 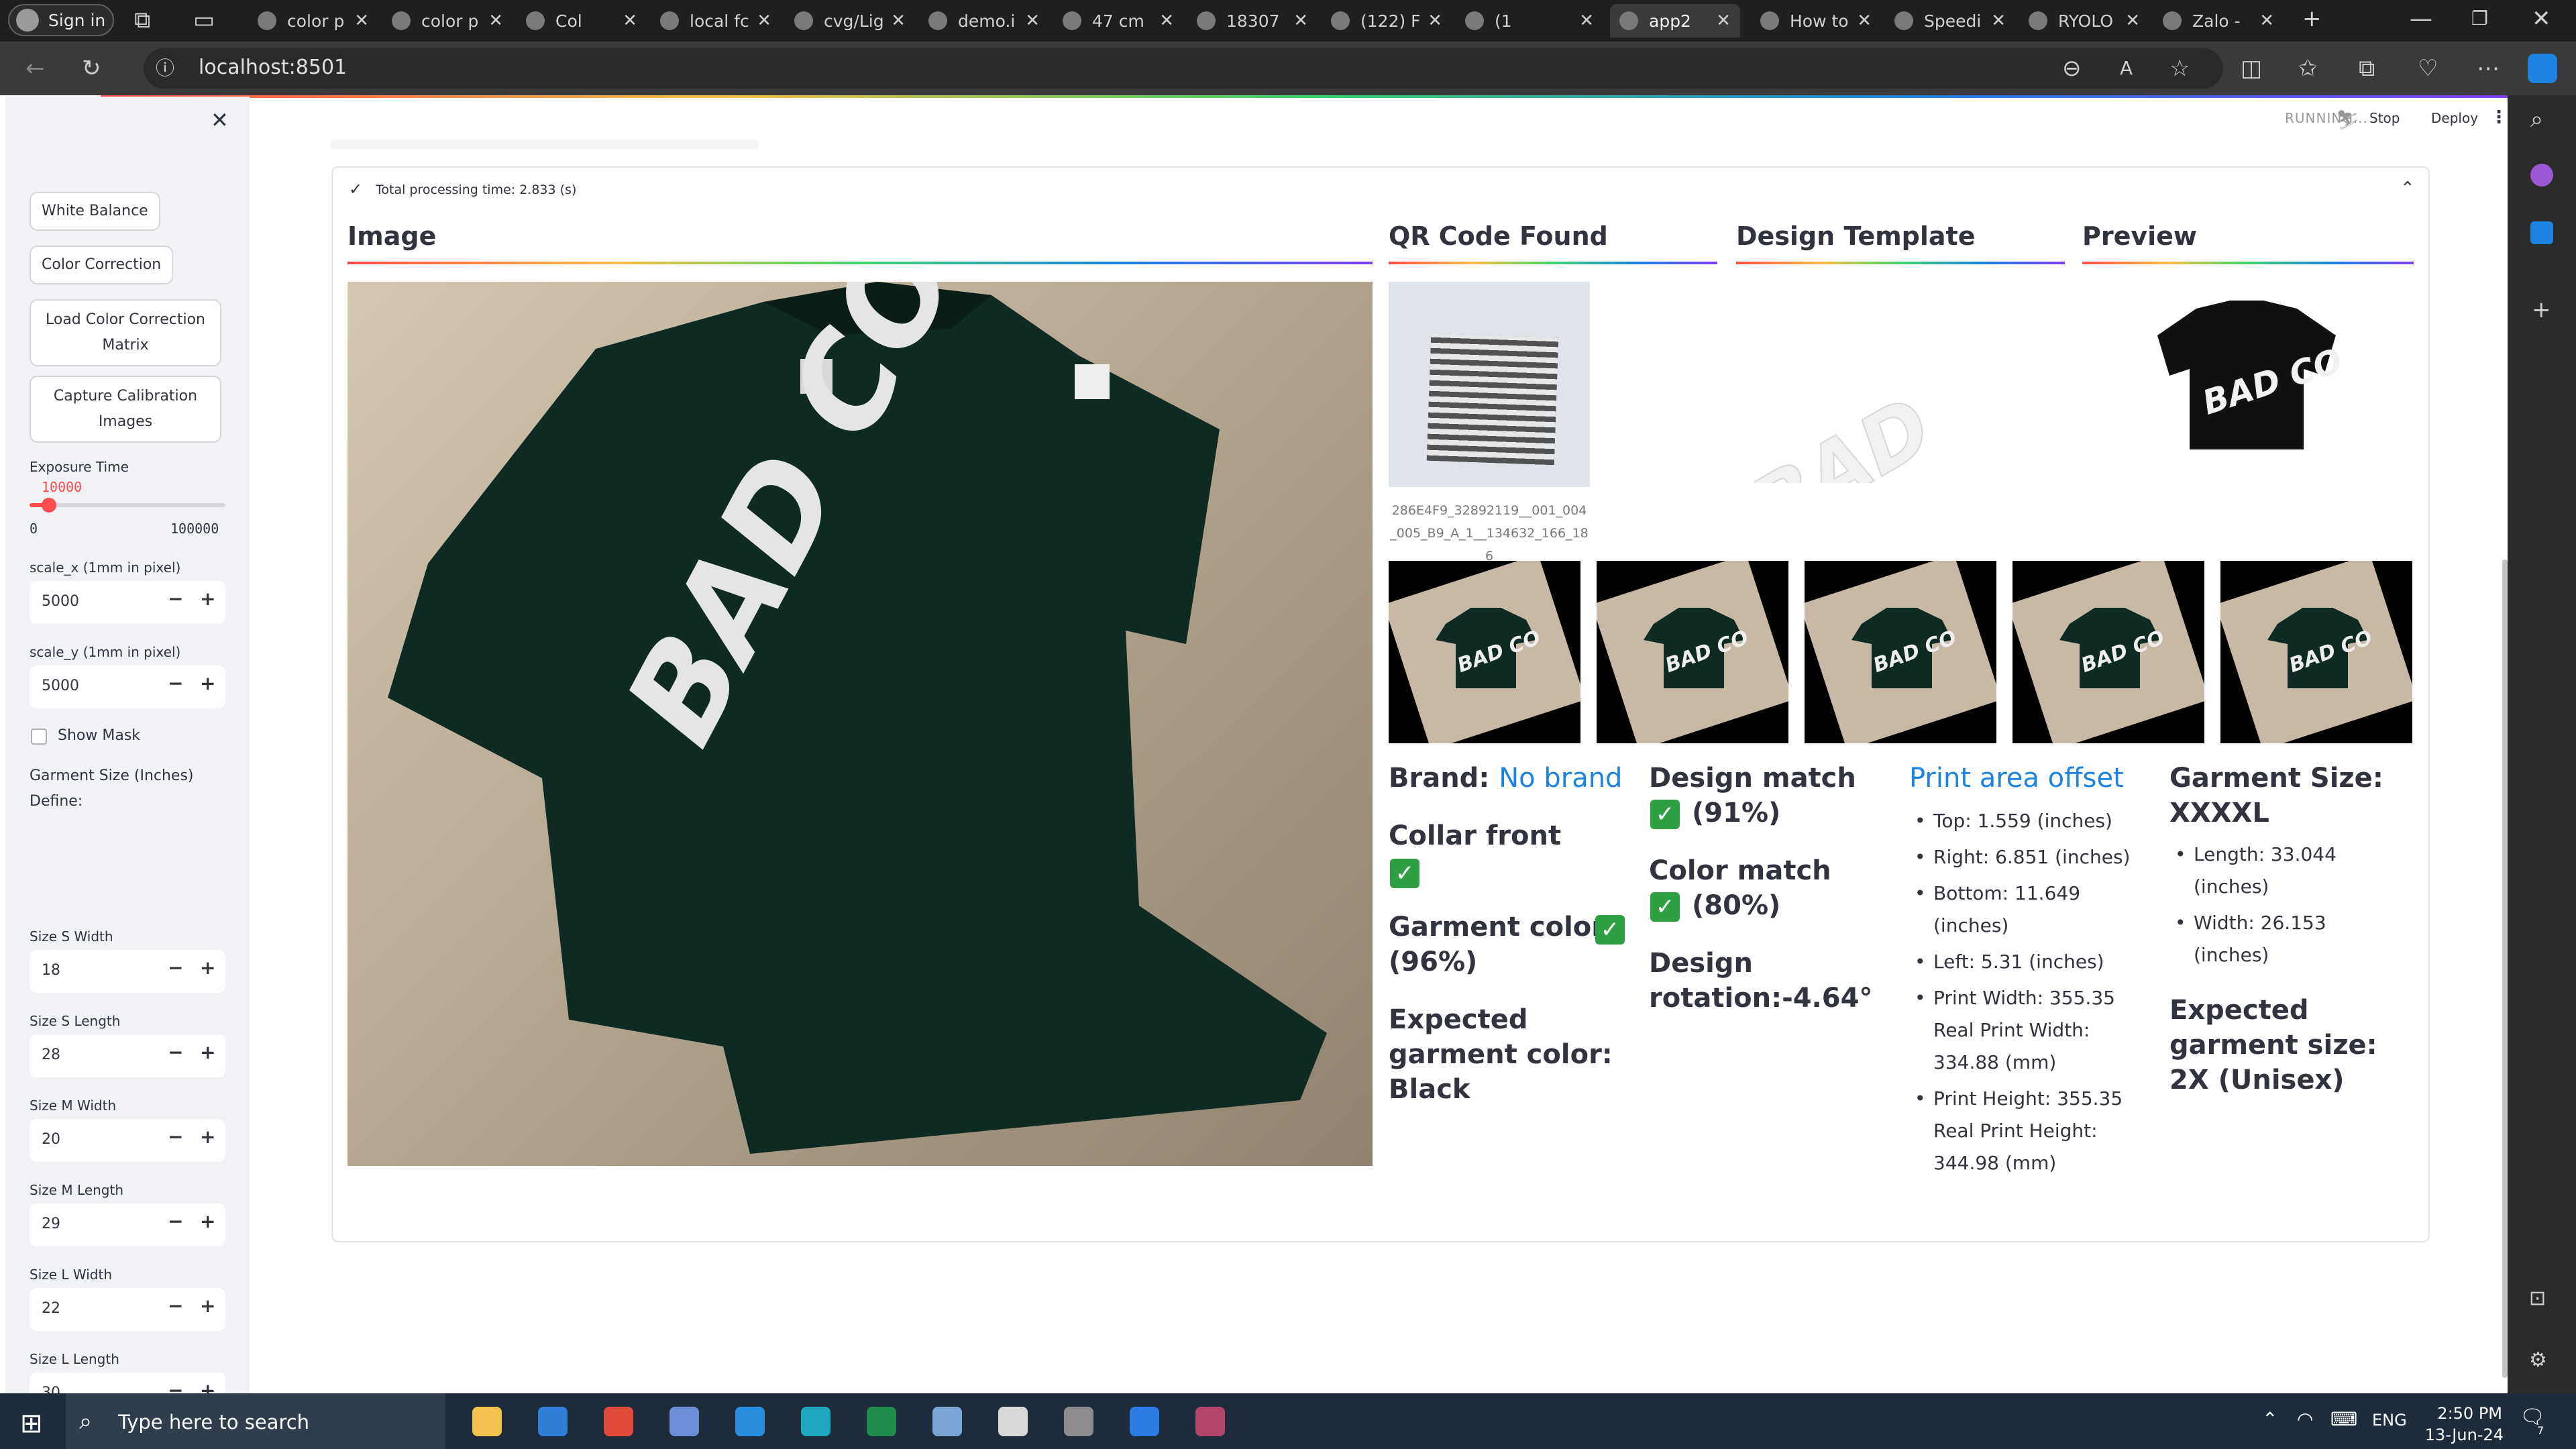 What do you see at coordinates (127, 686) in the screenshot?
I see `scale-y-input: 5000 − +` at bounding box center [127, 686].